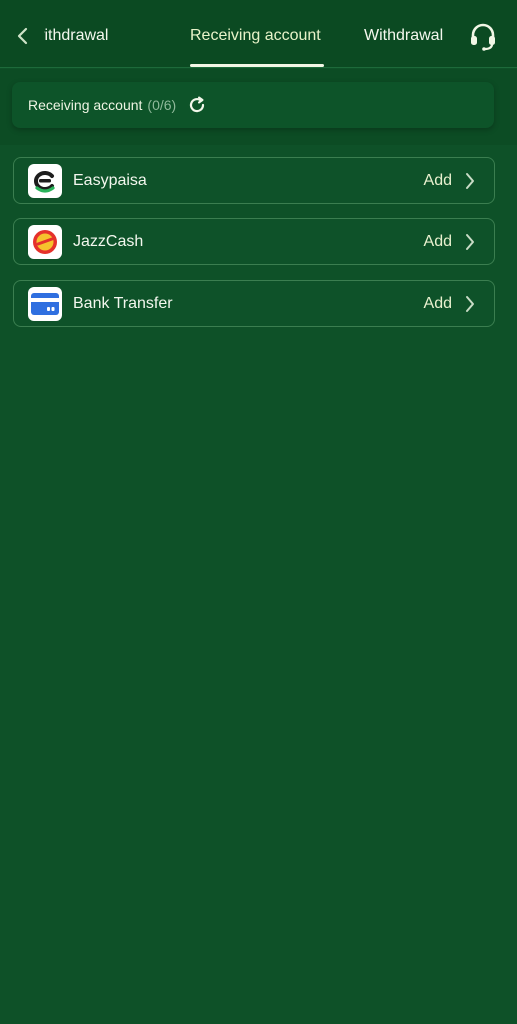  I want to click on receiving-account-summary: Receiving account (0/6), so click(253, 105).